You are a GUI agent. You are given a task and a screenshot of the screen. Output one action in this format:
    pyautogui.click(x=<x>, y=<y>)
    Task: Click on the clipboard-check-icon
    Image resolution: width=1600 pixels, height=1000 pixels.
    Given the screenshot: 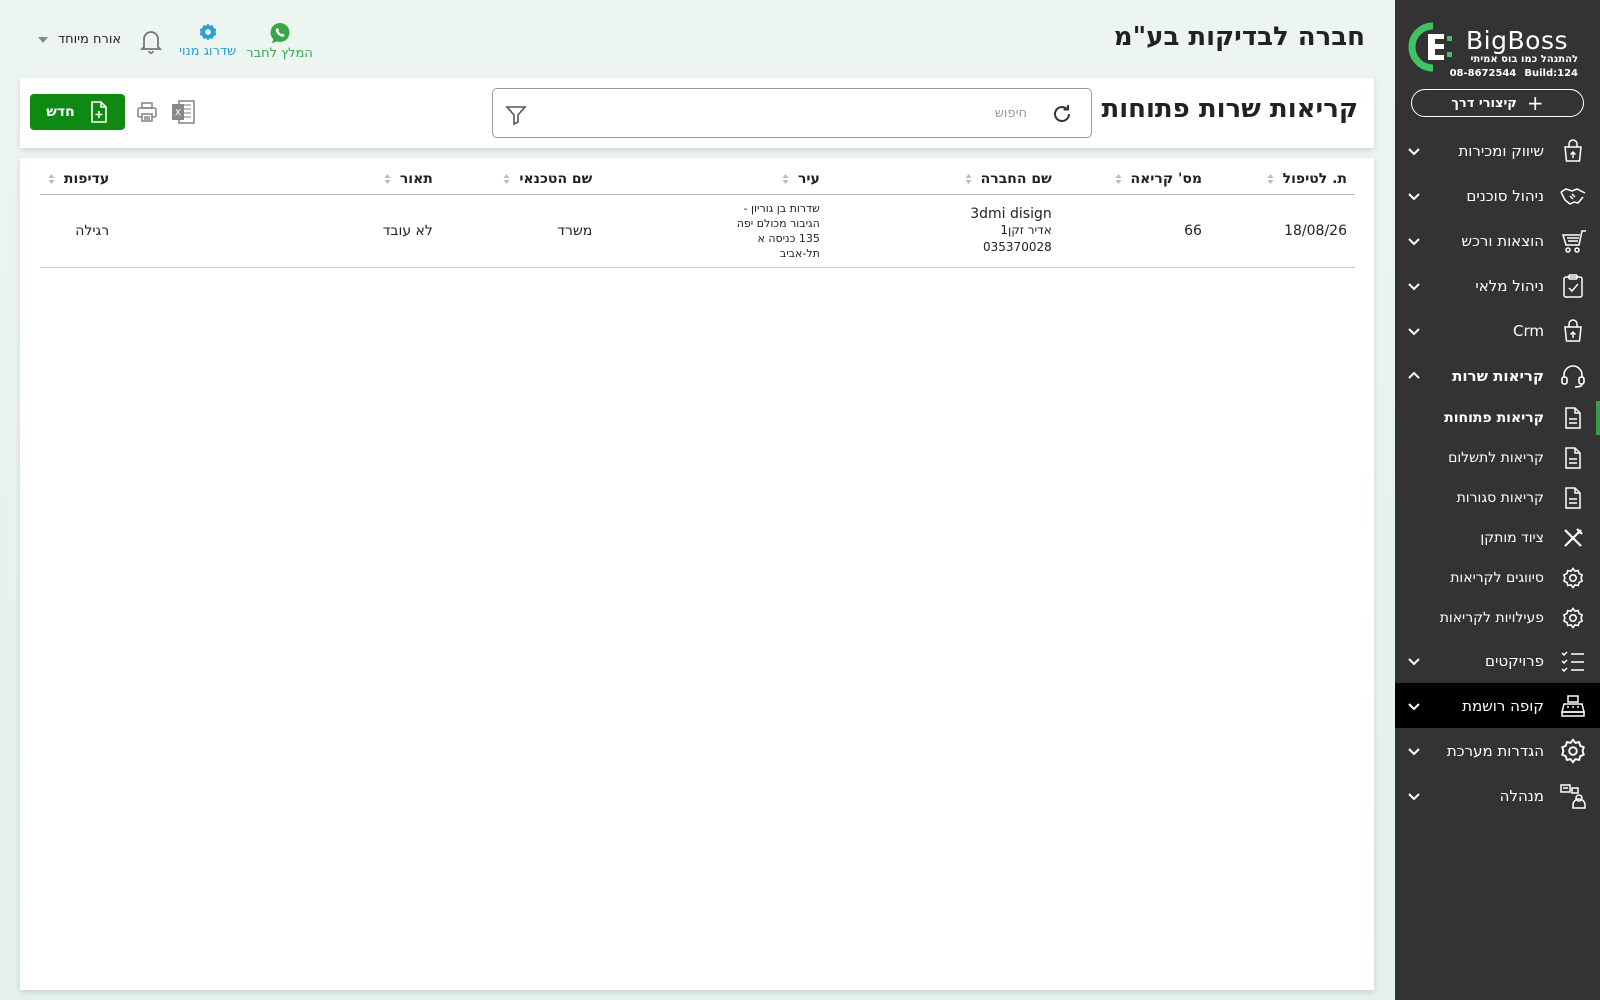 What is the action you would take?
    pyautogui.click(x=1573, y=286)
    